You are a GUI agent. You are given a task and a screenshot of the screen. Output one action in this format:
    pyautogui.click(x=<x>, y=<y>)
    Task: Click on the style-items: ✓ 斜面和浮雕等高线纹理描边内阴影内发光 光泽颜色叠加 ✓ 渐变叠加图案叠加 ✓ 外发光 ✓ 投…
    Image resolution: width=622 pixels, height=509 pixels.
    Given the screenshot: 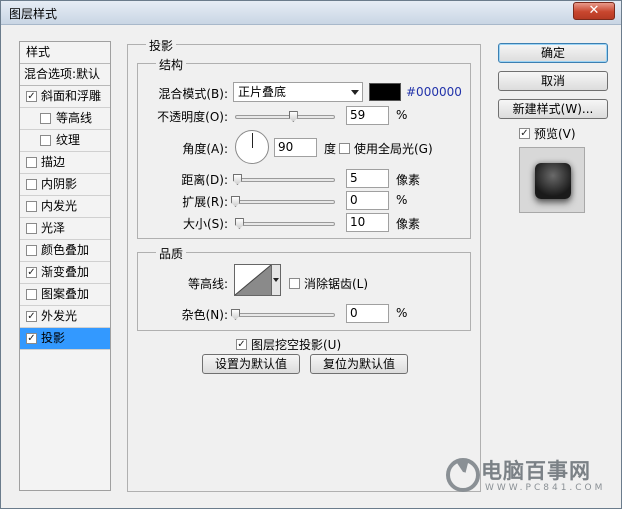 What is the action you would take?
    pyautogui.click(x=65, y=218)
    